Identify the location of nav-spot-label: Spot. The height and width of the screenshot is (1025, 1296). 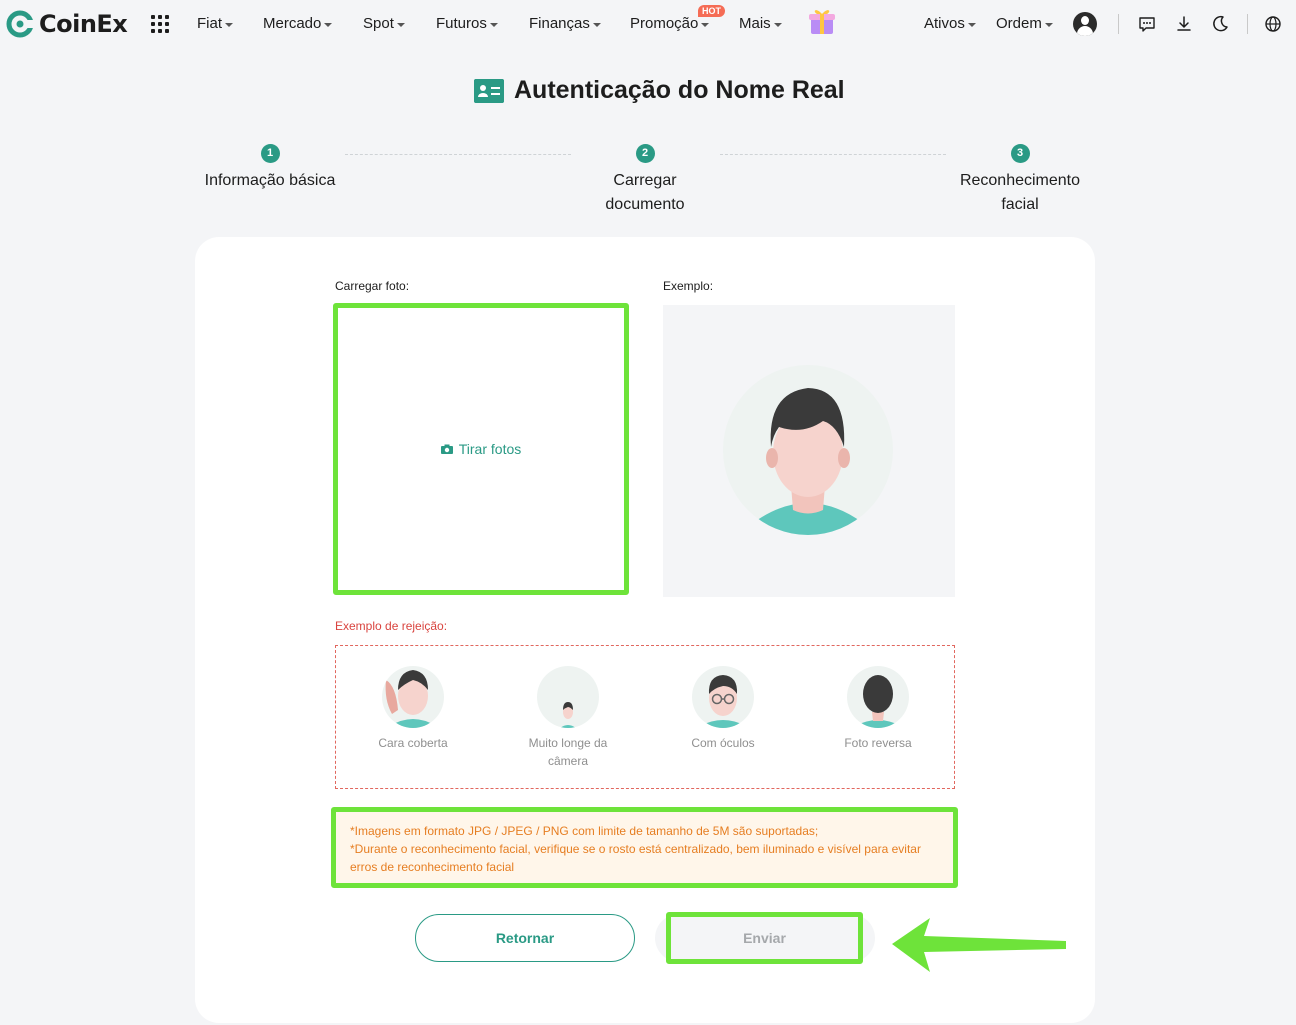
(378, 23).